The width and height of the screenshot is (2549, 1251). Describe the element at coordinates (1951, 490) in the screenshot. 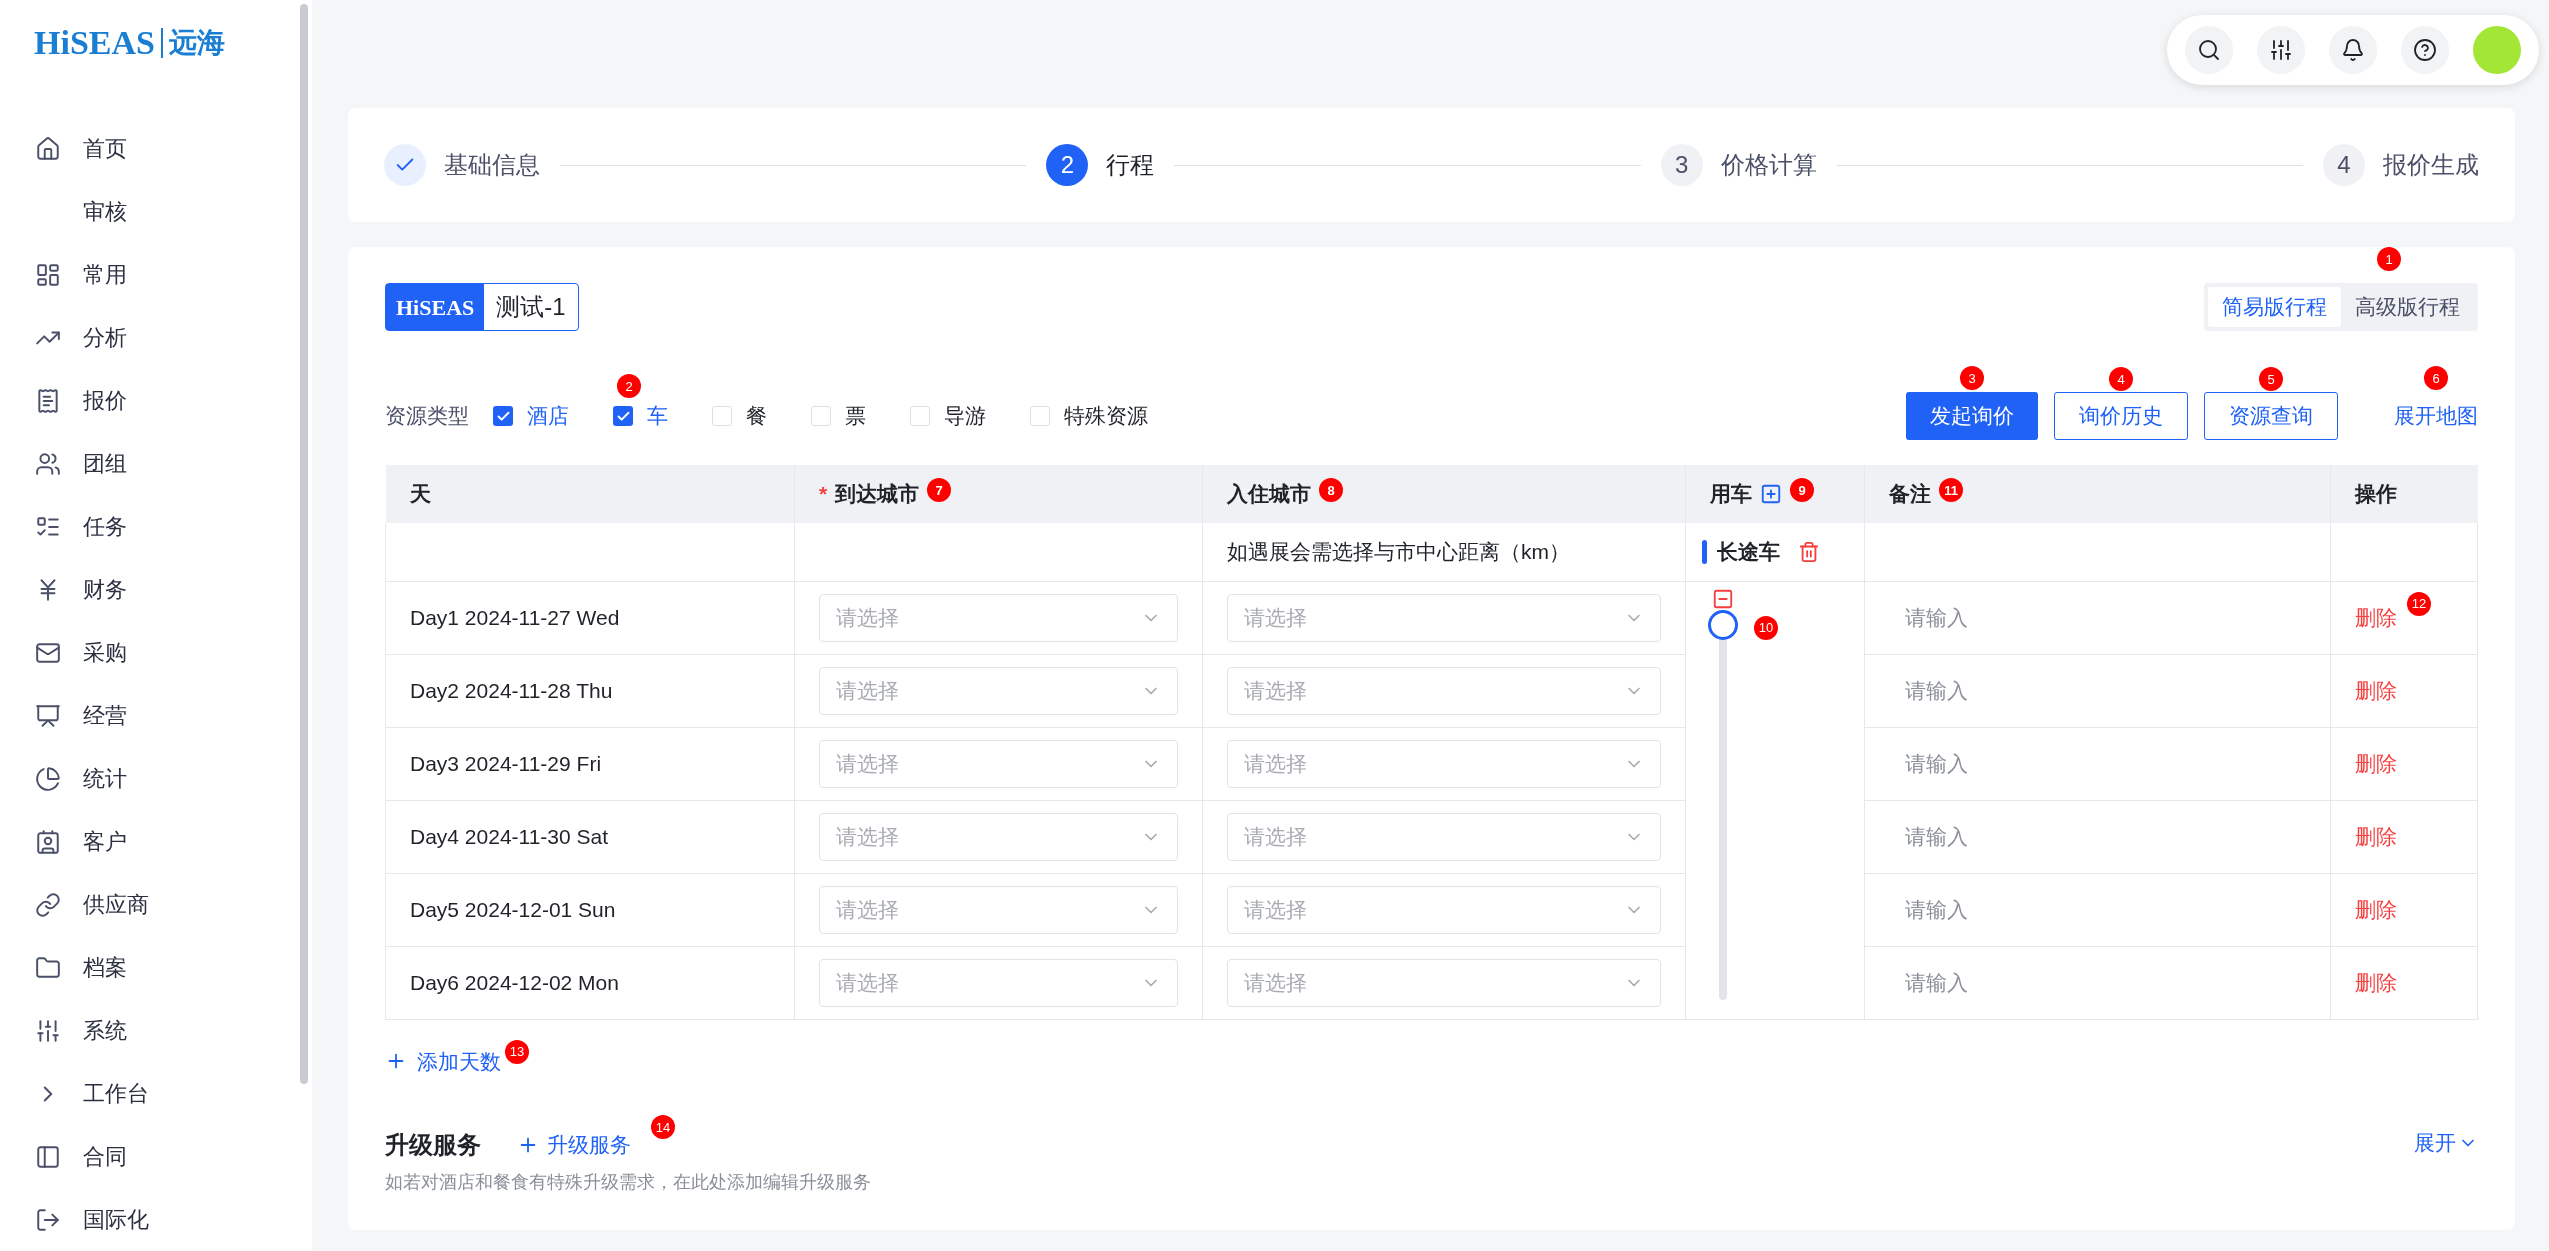

I see `marker-badge: 11` at that location.